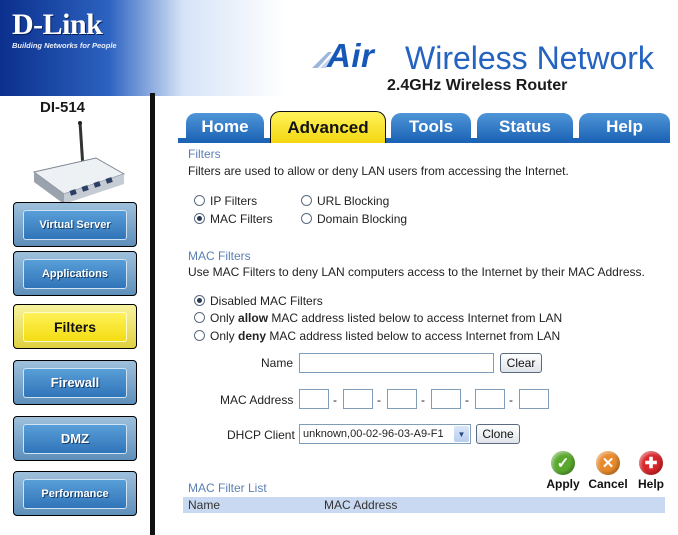 This screenshot has height=535, width=678. What do you see at coordinates (227, 488) in the screenshot?
I see `mac-filter-list-title: MAC Filter List` at bounding box center [227, 488].